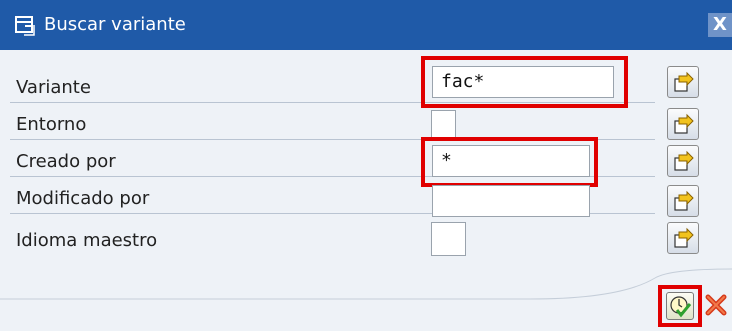 The width and height of the screenshot is (732, 331). Describe the element at coordinates (115, 24) in the screenshot. I see `dialog-title: Buscar variante` at that location.